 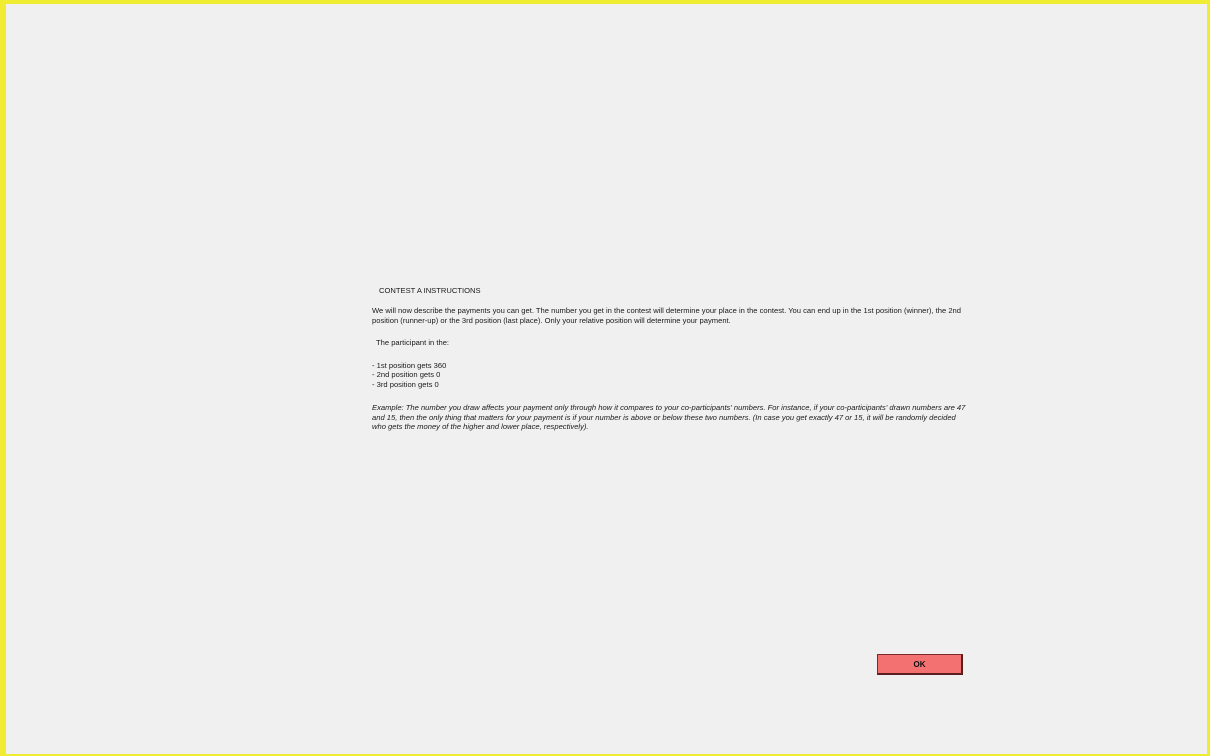 What do you see at coordinates (406, 374) in the screenshot?
I see `position-2-payment: - 2nd position gets 0` at bounding box center [406, 374].